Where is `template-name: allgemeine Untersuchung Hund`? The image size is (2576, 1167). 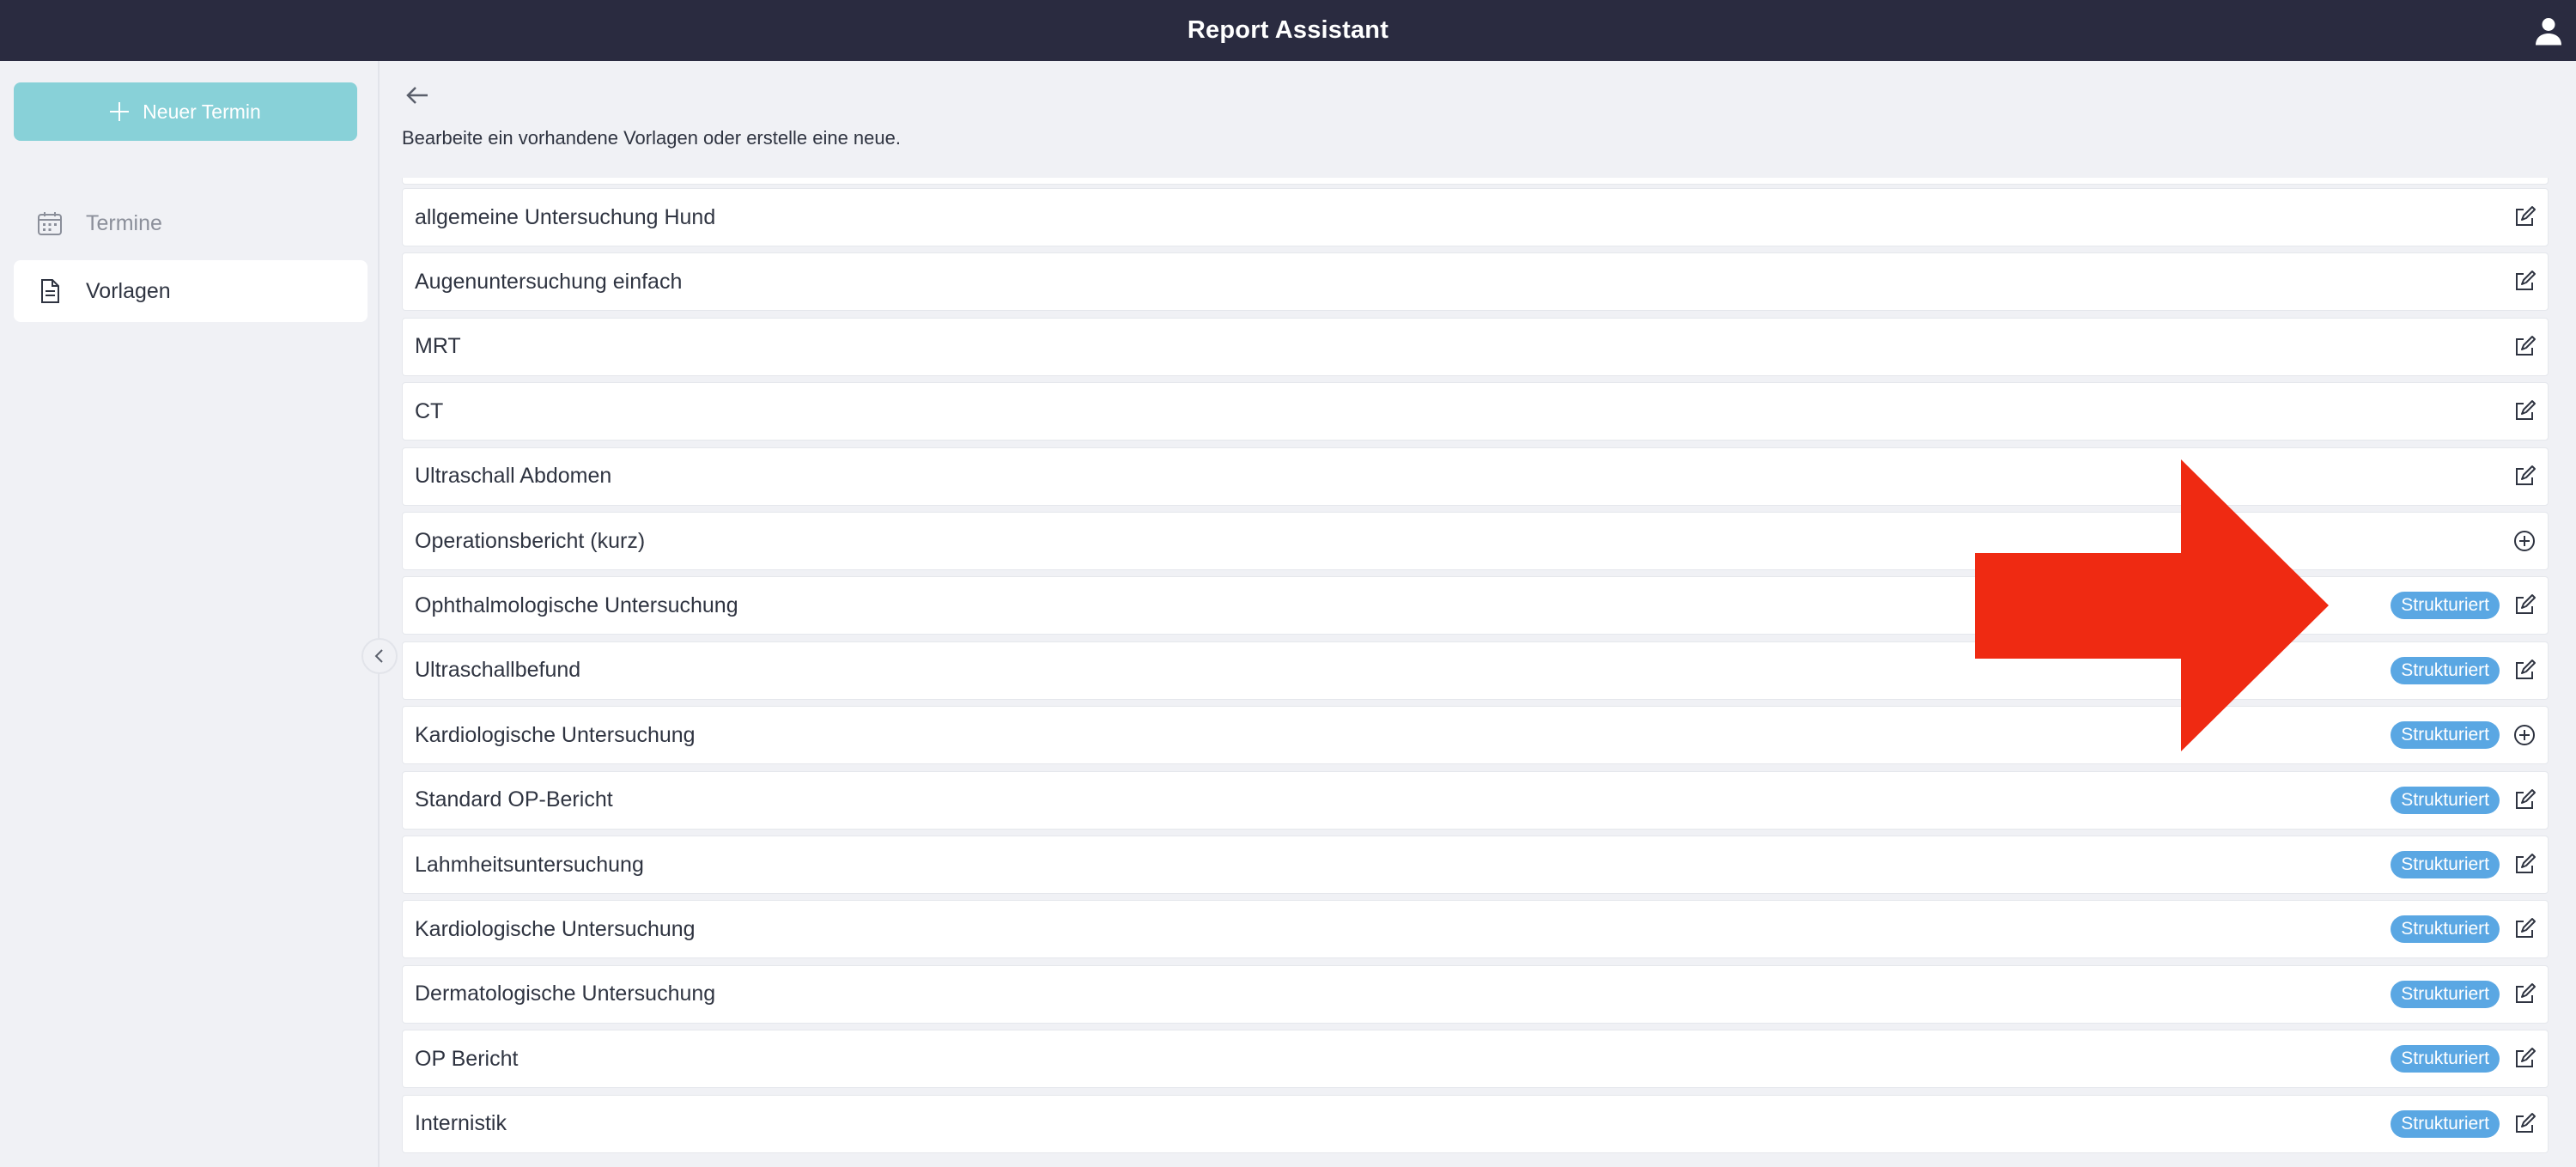 template-name: allgemeine Untersuchung Hund is located at coordinates (565, 216).